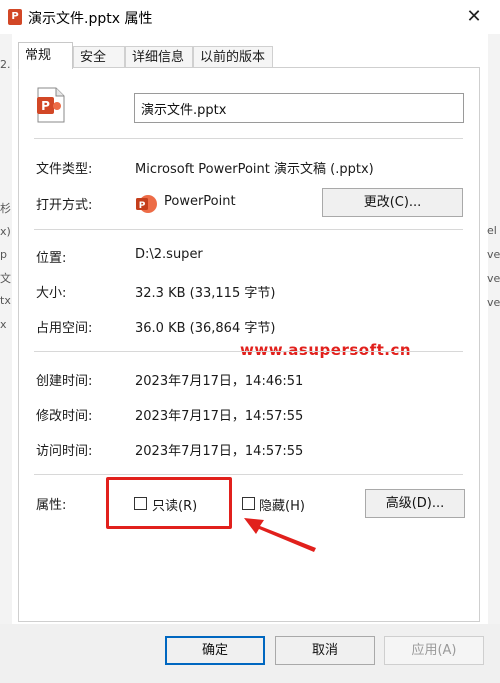 Image resolution: width=500 pixels, height=683 pixels. Describe the element at coordinates (51, 105) in the screenshot. I see `powerpoint-document-icon: P` at that location.